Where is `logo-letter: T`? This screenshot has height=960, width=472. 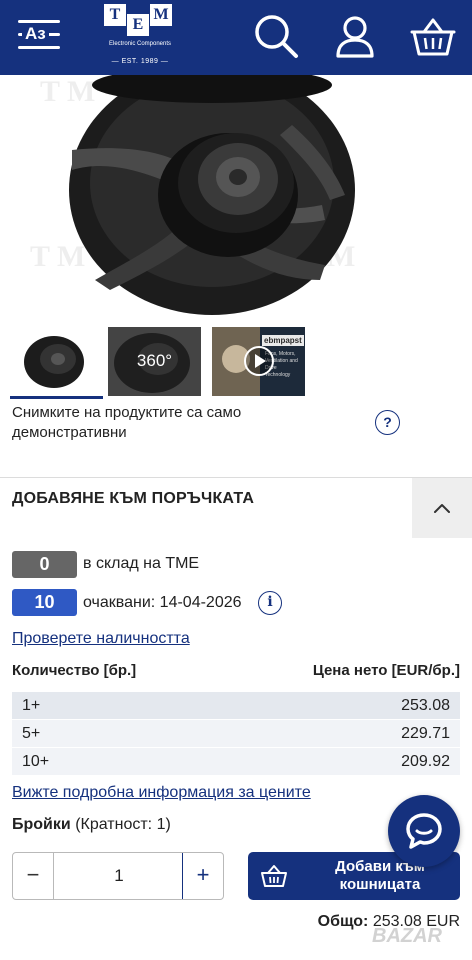 logo-letter: T is located at coordinates (115, 15).